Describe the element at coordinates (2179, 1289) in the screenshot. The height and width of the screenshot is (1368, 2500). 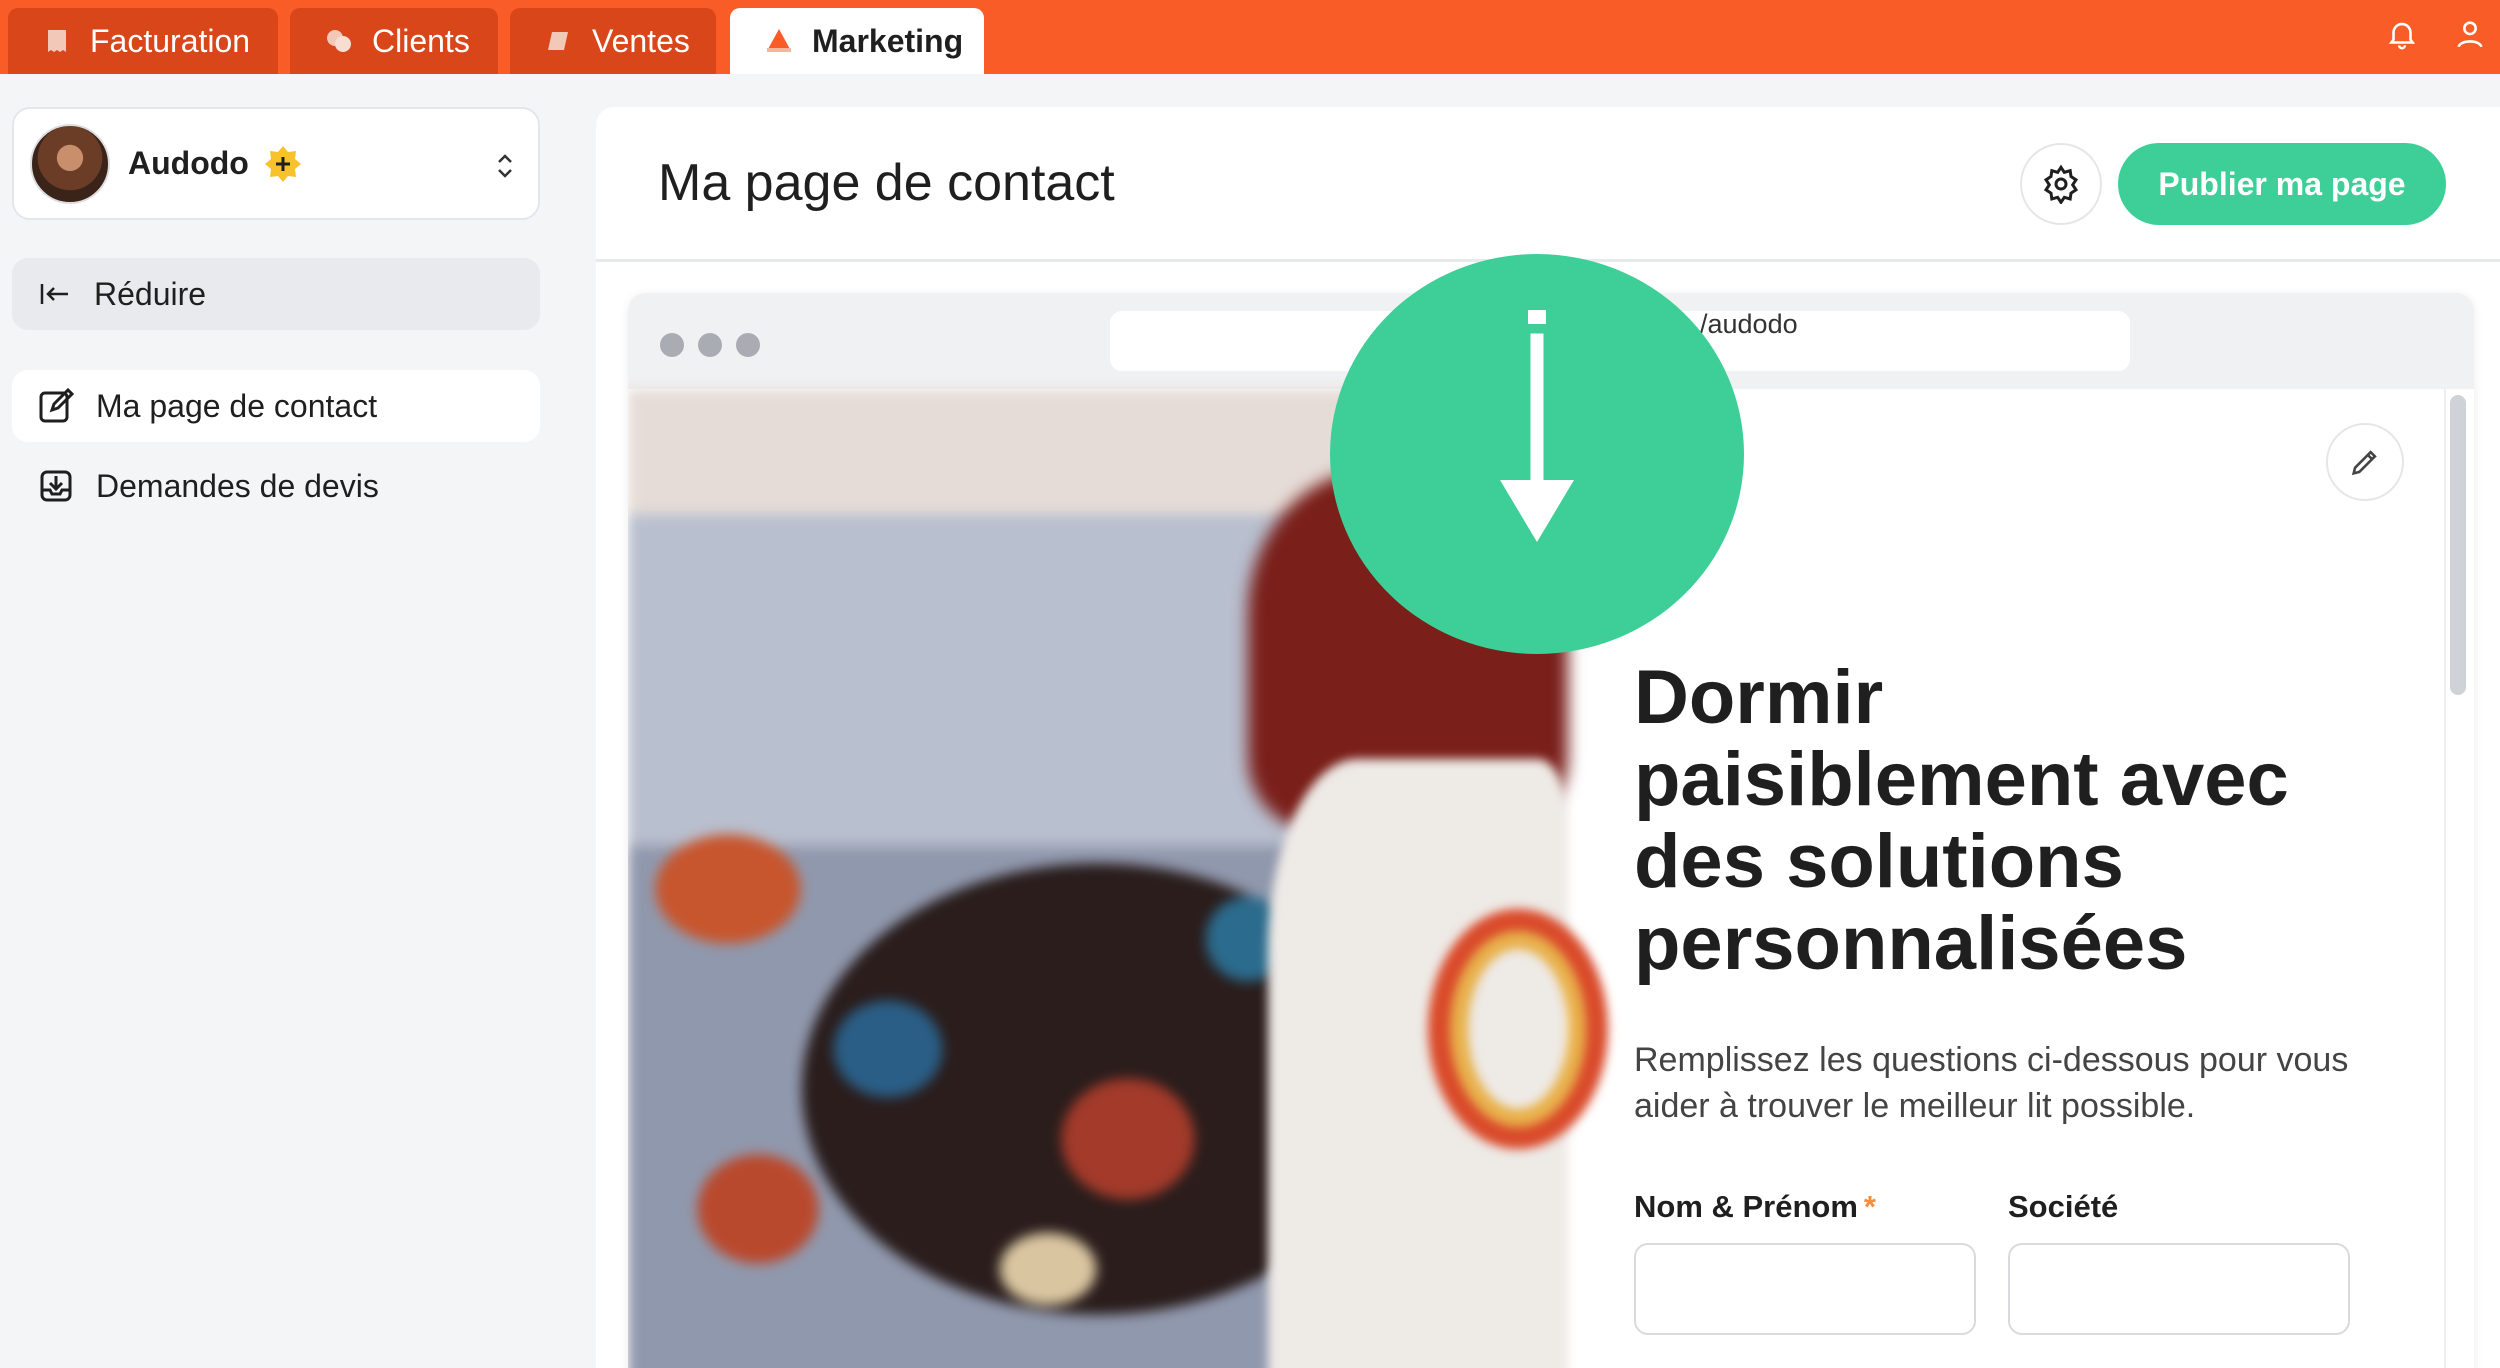
I see `company-input` at that location.